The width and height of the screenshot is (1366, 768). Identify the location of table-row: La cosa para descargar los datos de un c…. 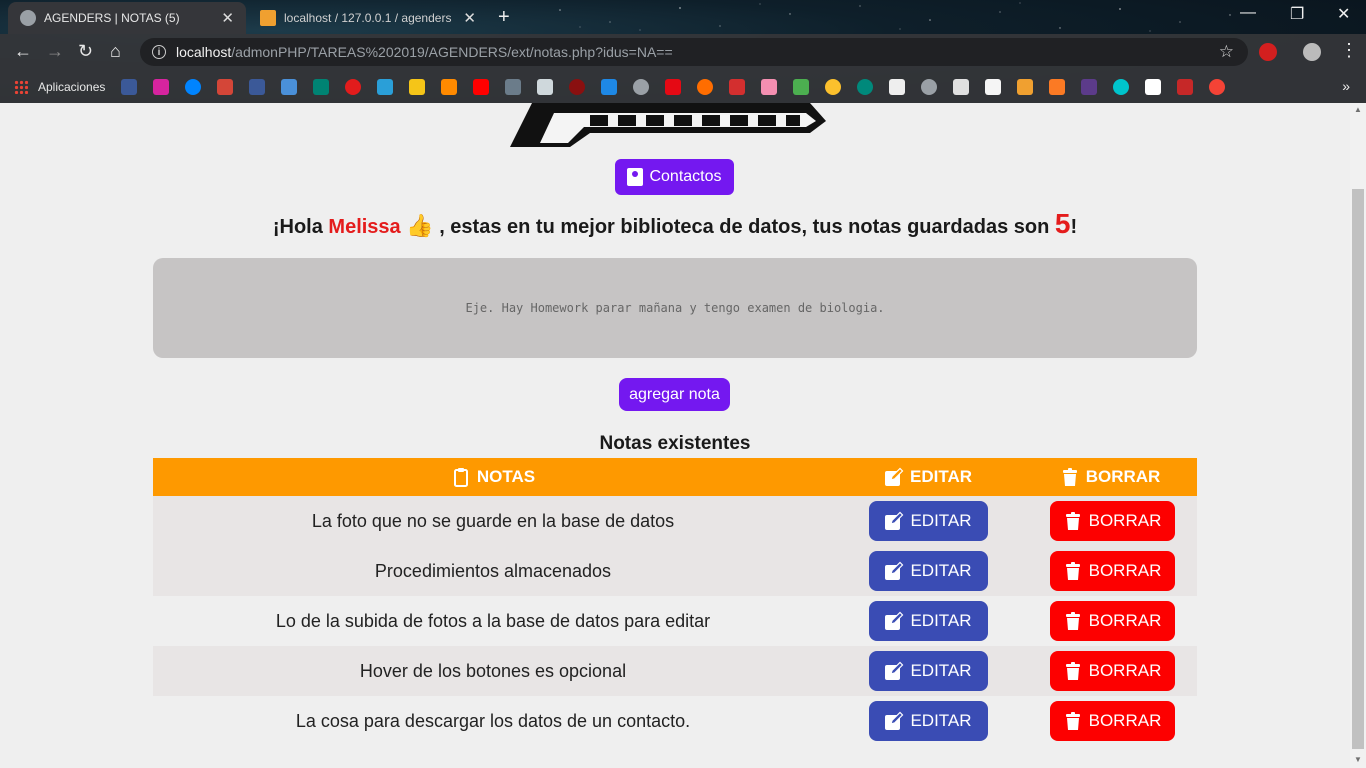
(675, 721).